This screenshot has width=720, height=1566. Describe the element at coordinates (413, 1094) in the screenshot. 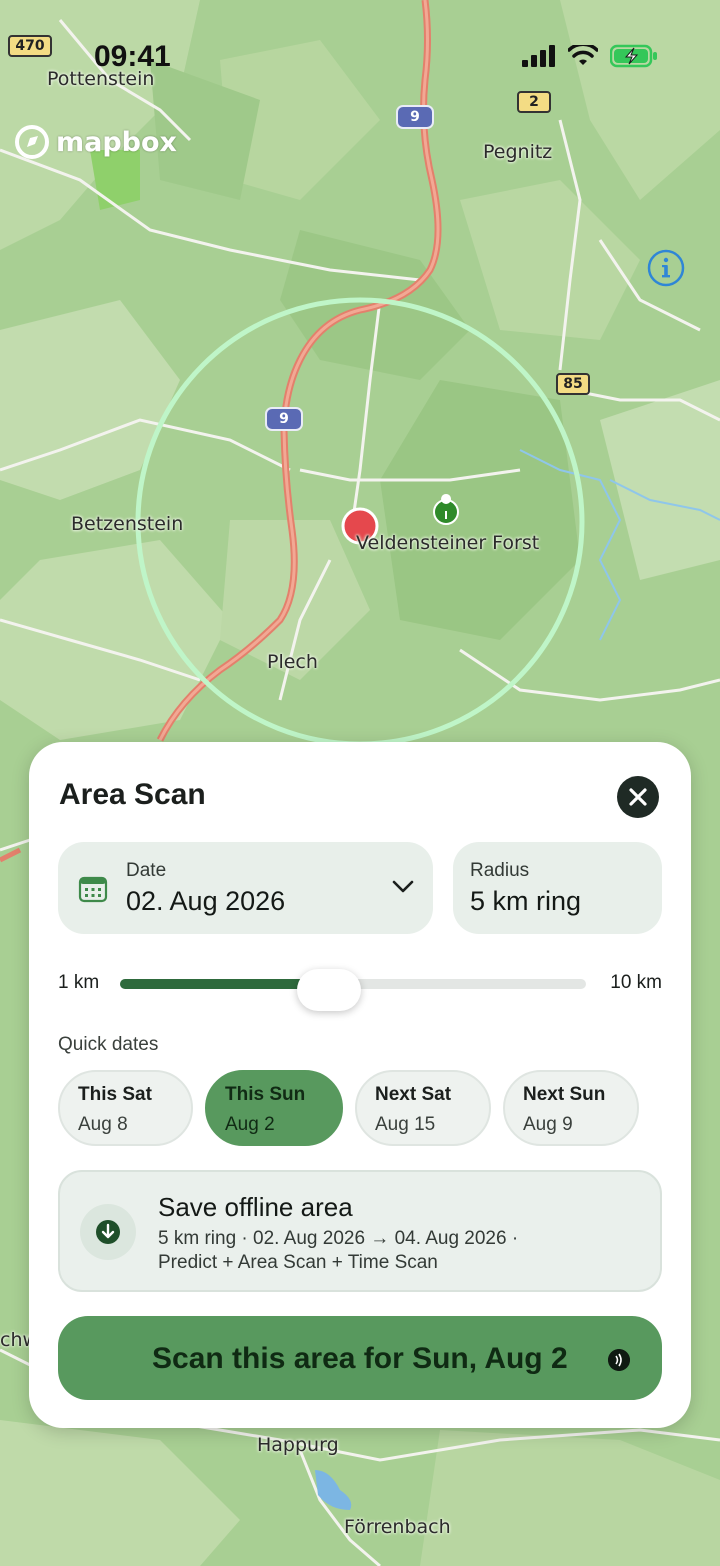

I see `chip-day: Next Sat` at that location.